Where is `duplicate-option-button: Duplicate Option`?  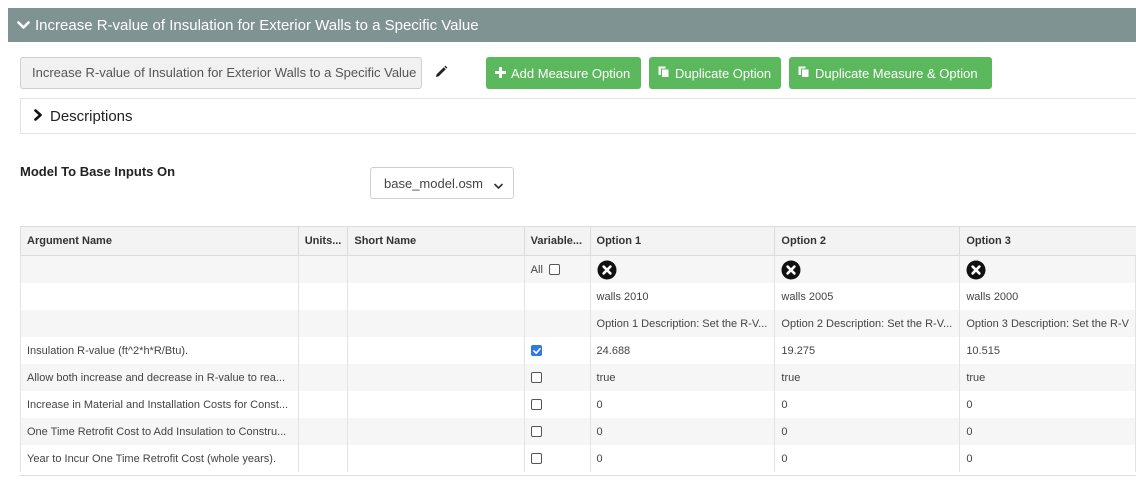
duplicate-option-button: Duplicate Option is located at coordinates (715, 73).